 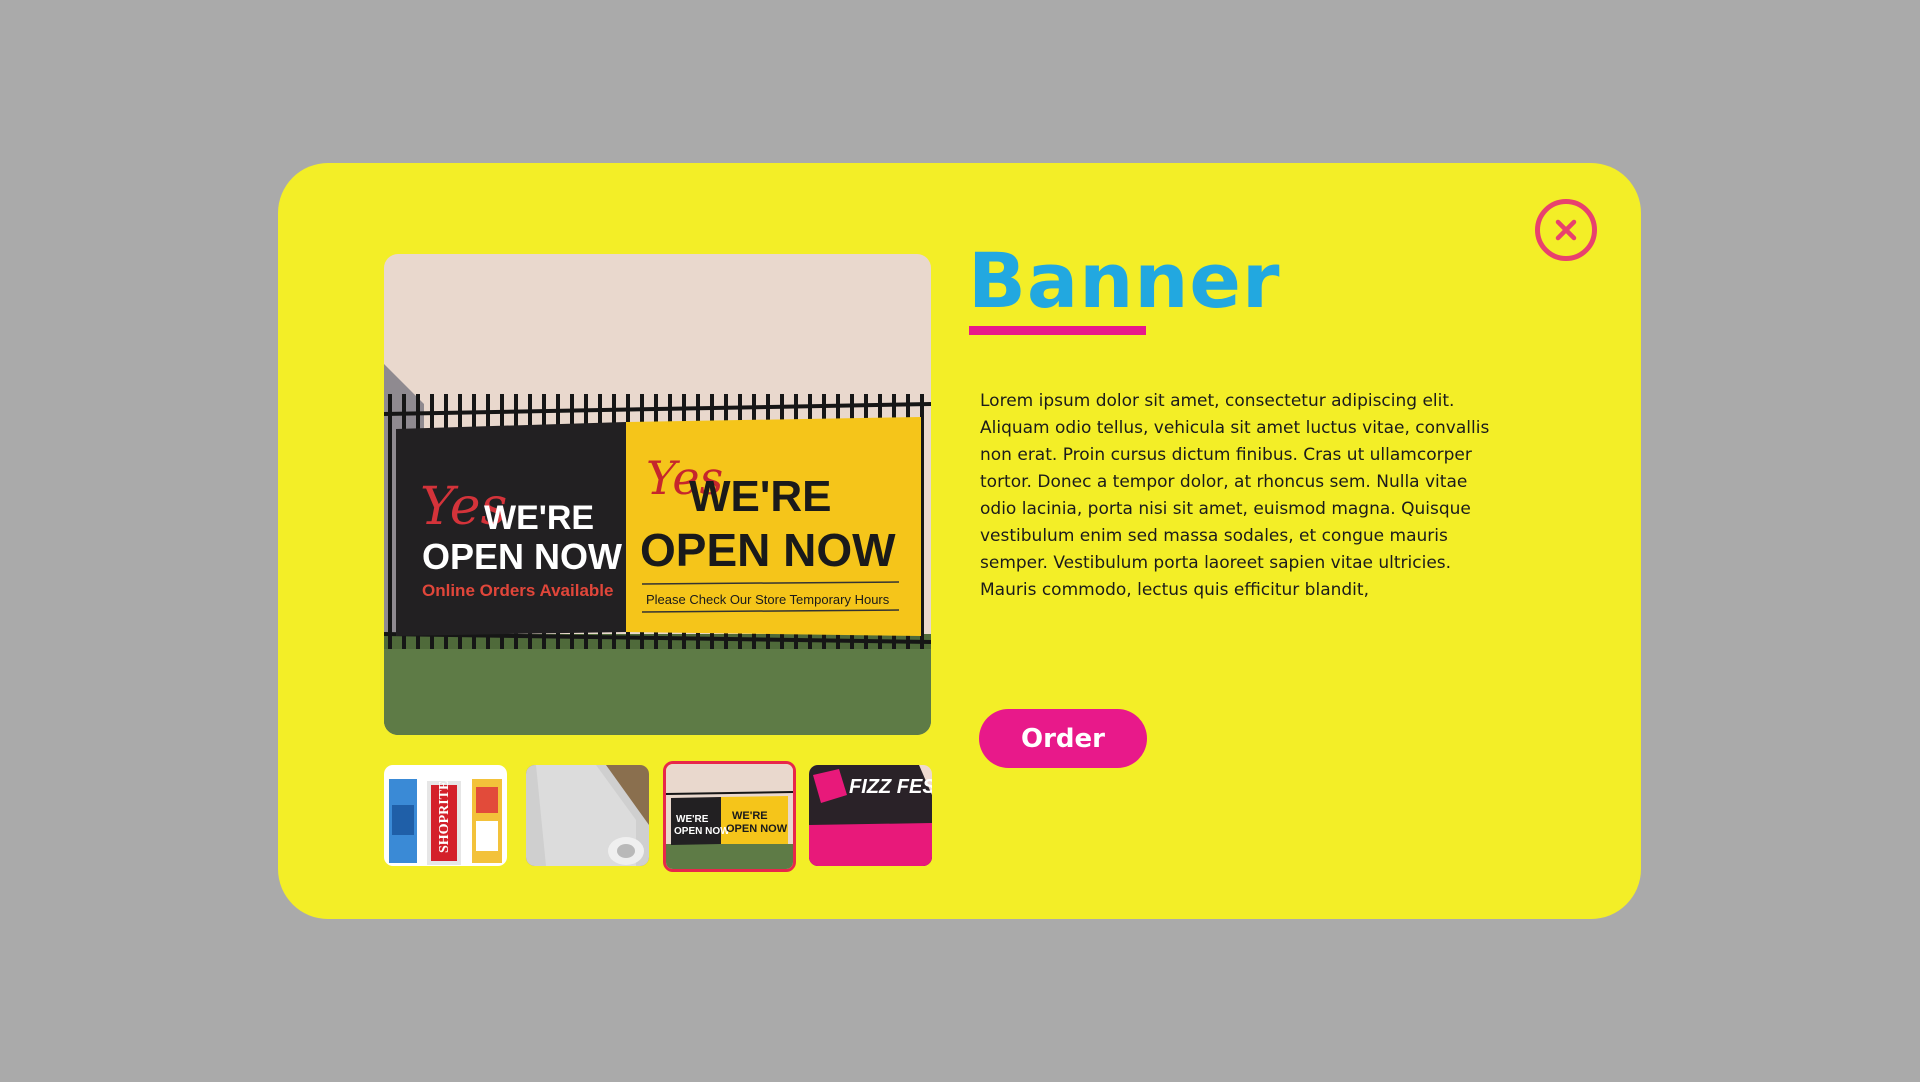 What do you see at coordinates (587, 815) in the screenshot?
I see `thumbnail-vinyl-roll` at bounding box center [587, 815].